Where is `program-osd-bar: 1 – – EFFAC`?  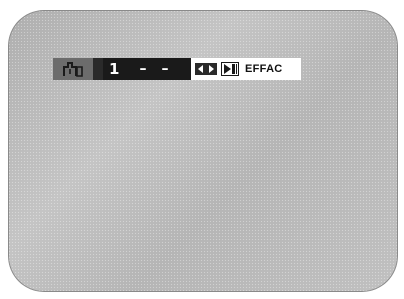 program-osd-bar: 1 – – EFFAC is located at coordinates (177, 69).